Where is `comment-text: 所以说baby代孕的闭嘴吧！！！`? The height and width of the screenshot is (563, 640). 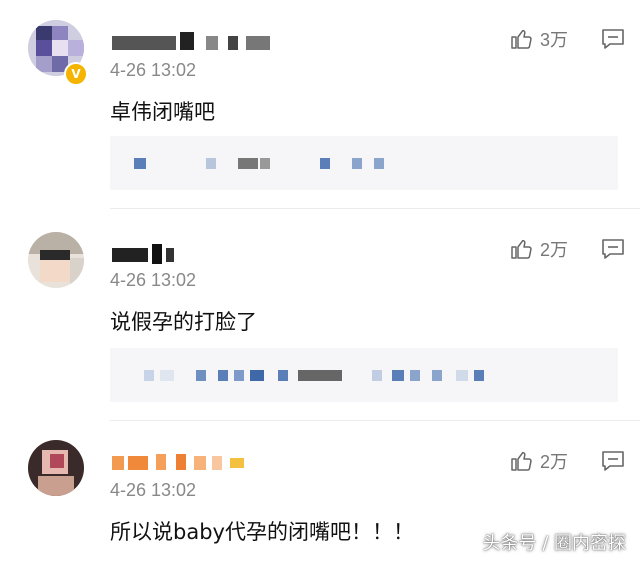
comment-text: 所以说baby代孕的闭嘴吧！！！ is located at coordinates (262, 532).